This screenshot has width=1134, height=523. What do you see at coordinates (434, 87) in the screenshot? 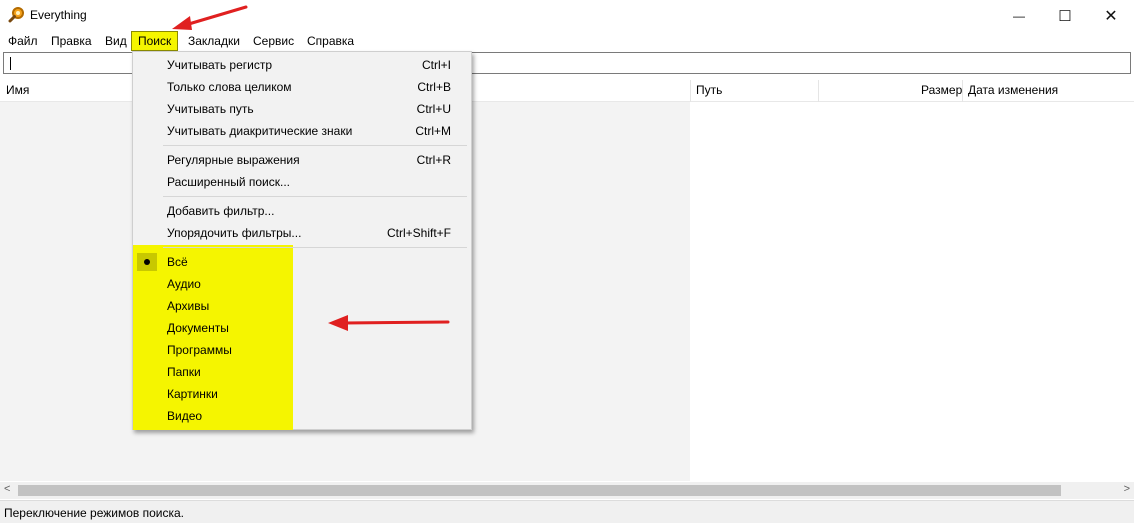
I see `menu-option-shortcut: Ctrl+B` at bounding box center [434, 87].